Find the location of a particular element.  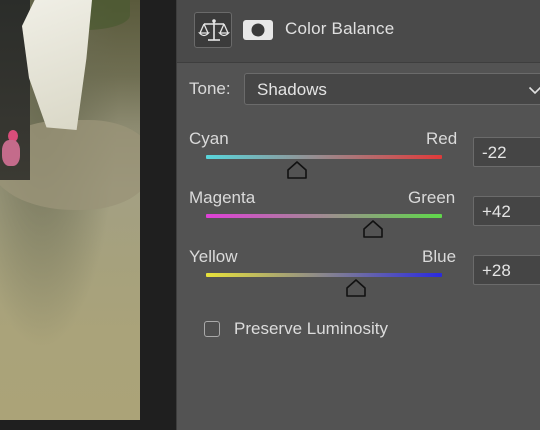

mask-button is located at coordinates (258, 30).